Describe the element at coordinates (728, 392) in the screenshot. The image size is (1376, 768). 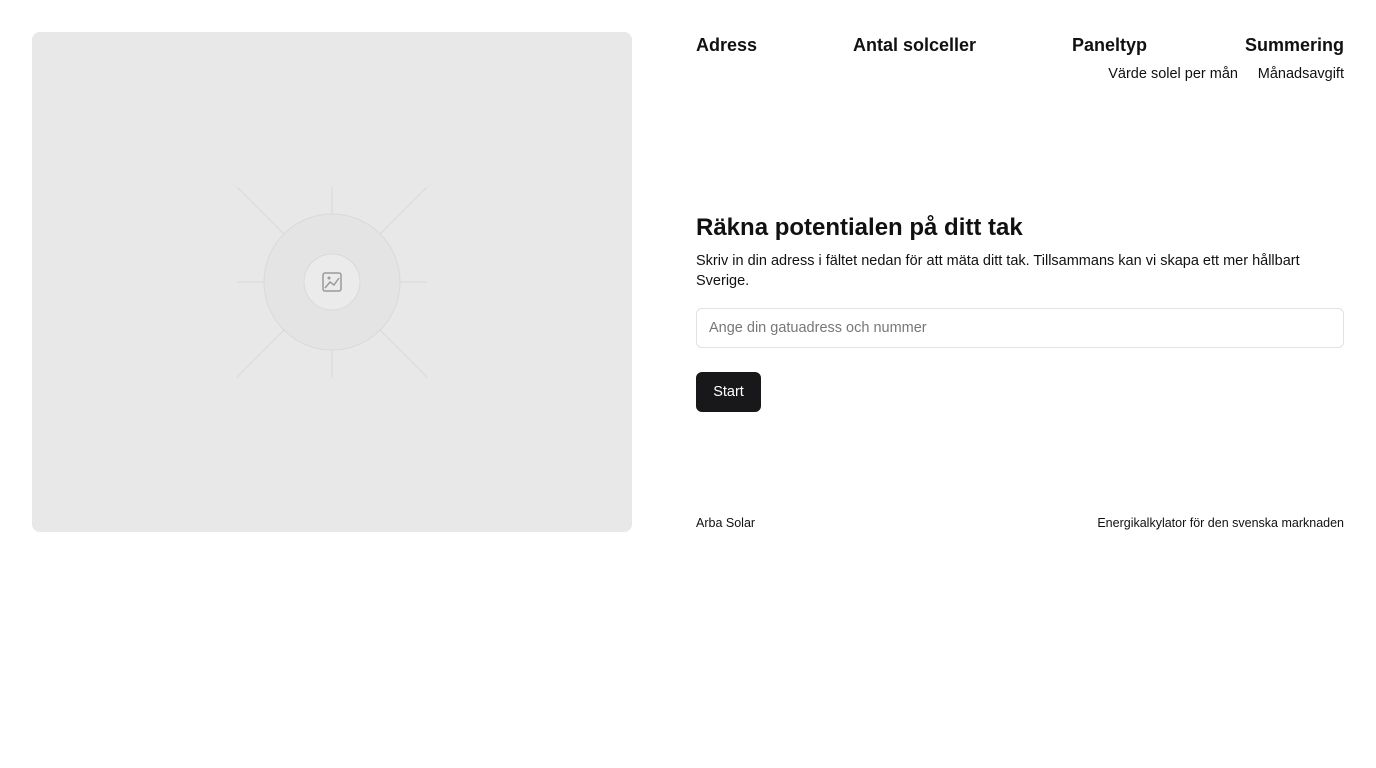
I see `start-button: Start` at that location.